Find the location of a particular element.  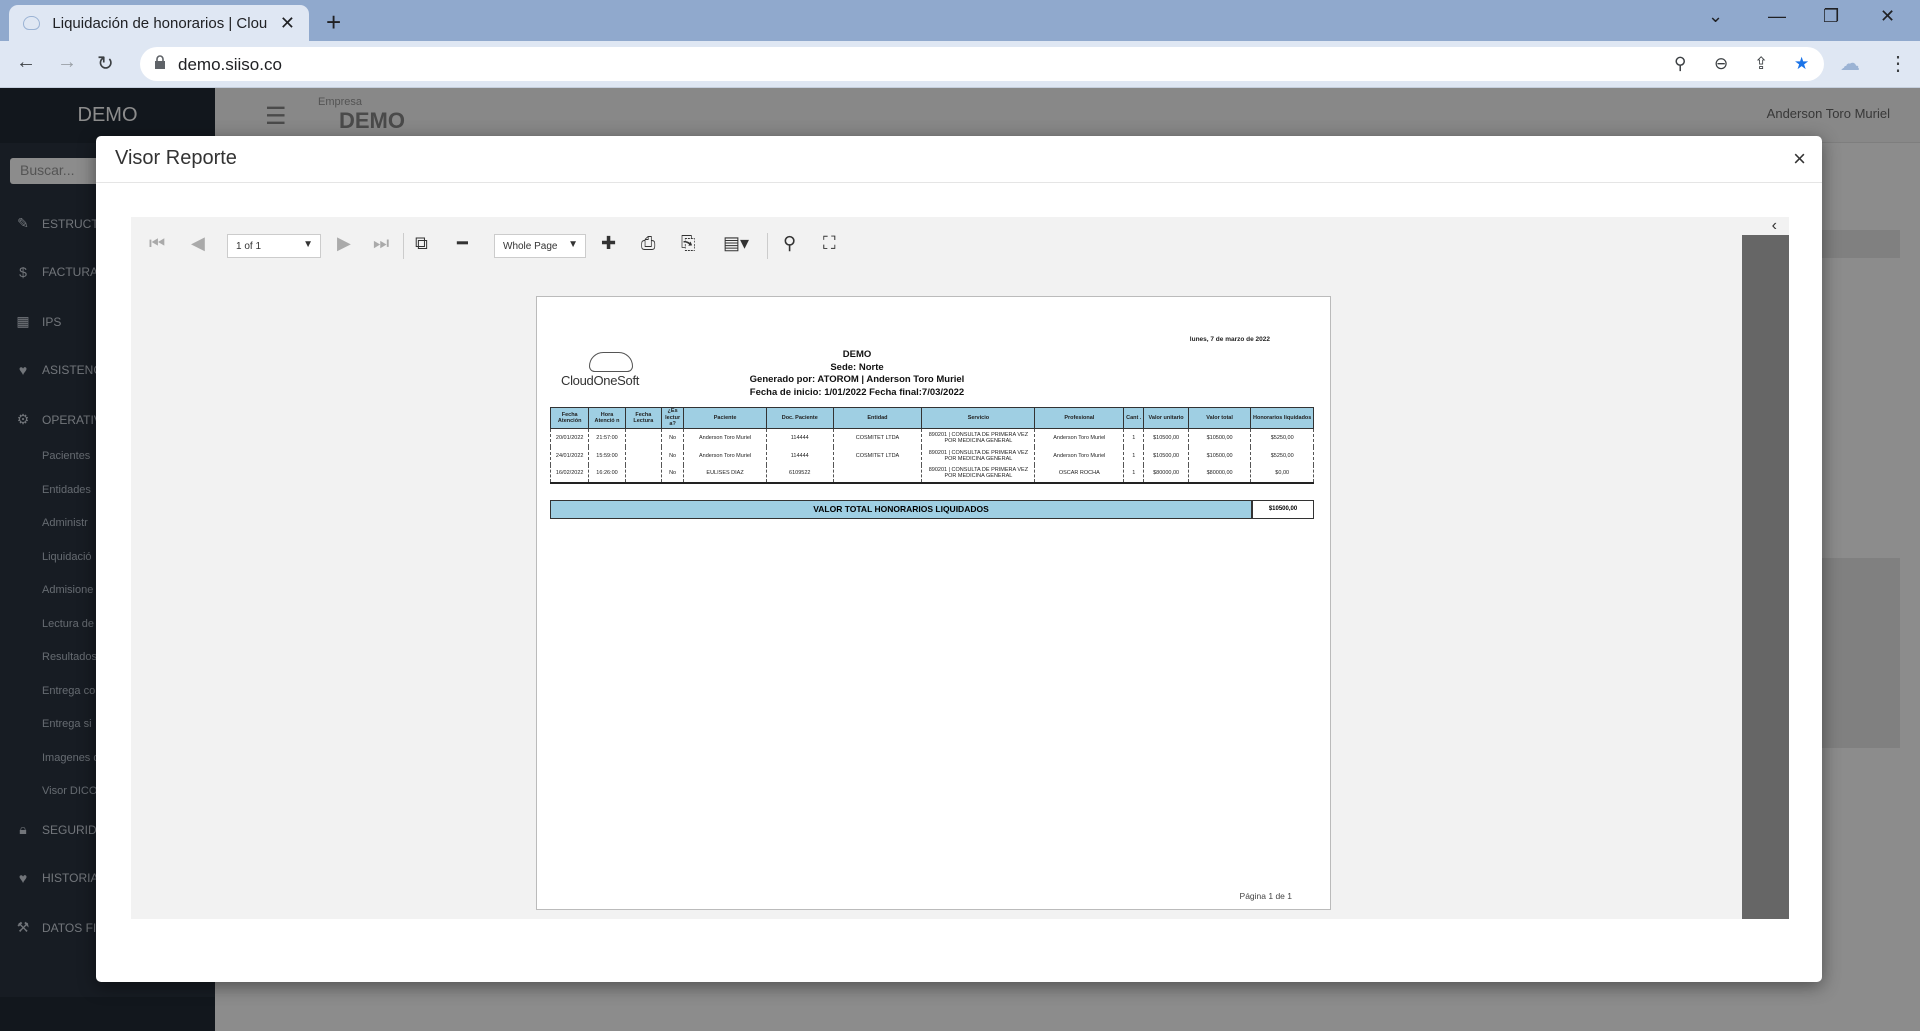

column-header: Hora Atenció n is located at coordinates (607, 418).